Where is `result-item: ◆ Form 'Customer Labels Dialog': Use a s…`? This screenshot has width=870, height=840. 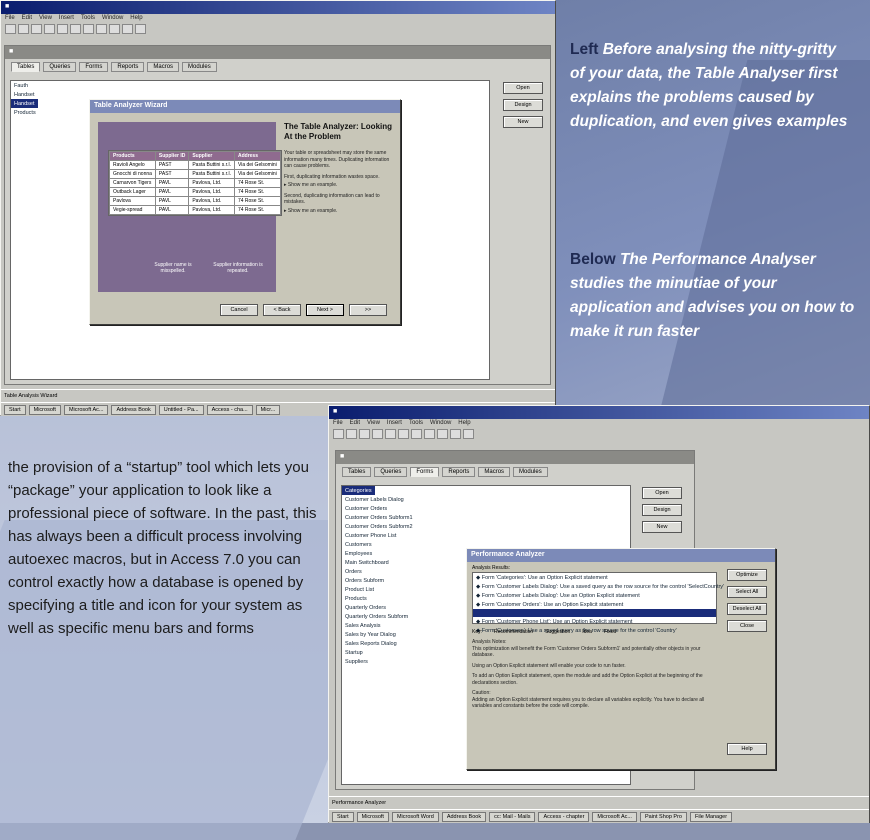 result-item: ◆ Form 'Customer Labels Dialog': Use a s… is located at coordinates (598, 586).